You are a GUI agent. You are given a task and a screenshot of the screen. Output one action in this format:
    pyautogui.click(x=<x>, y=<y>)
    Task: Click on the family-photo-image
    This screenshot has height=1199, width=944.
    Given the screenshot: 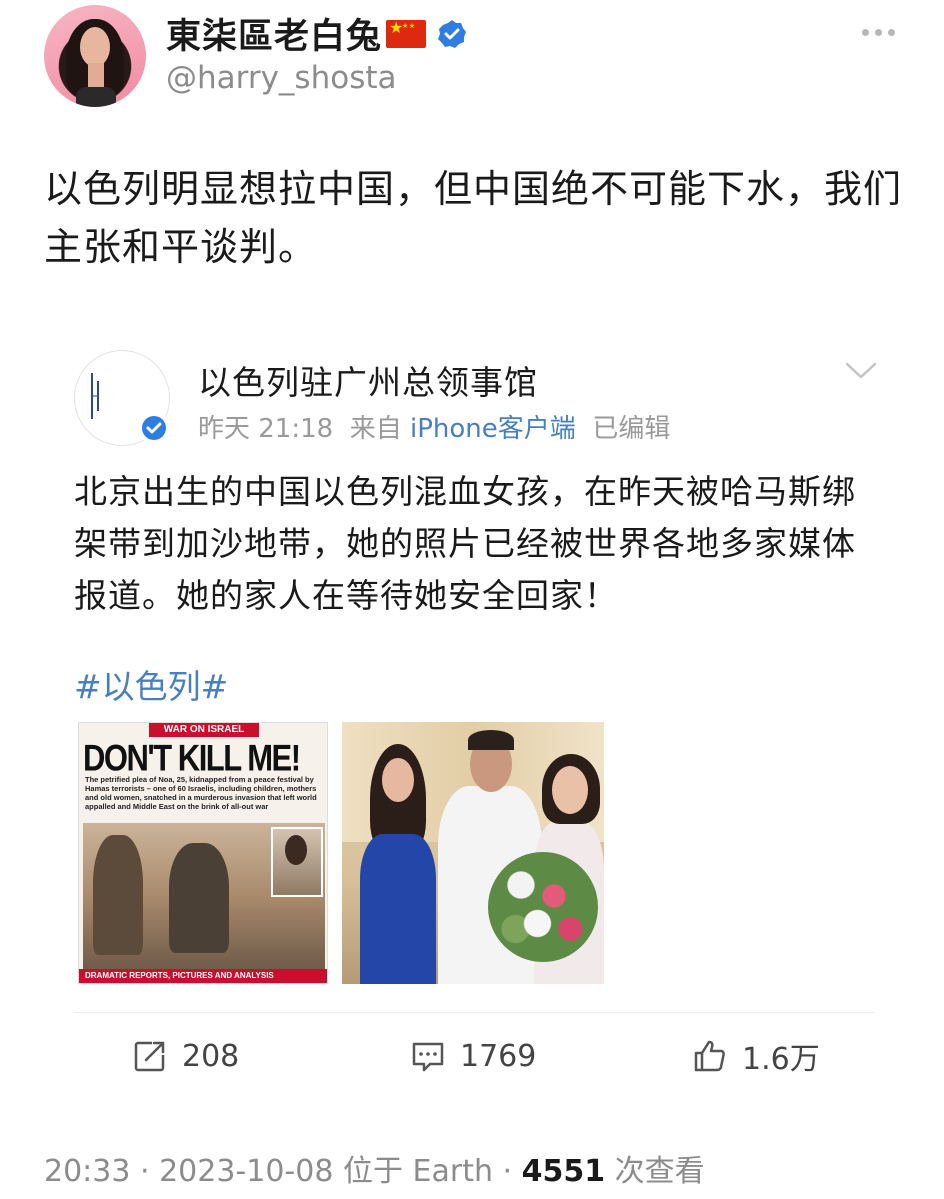 What is the action you would take?
    pyautogui.click(x=473, y=853)
    